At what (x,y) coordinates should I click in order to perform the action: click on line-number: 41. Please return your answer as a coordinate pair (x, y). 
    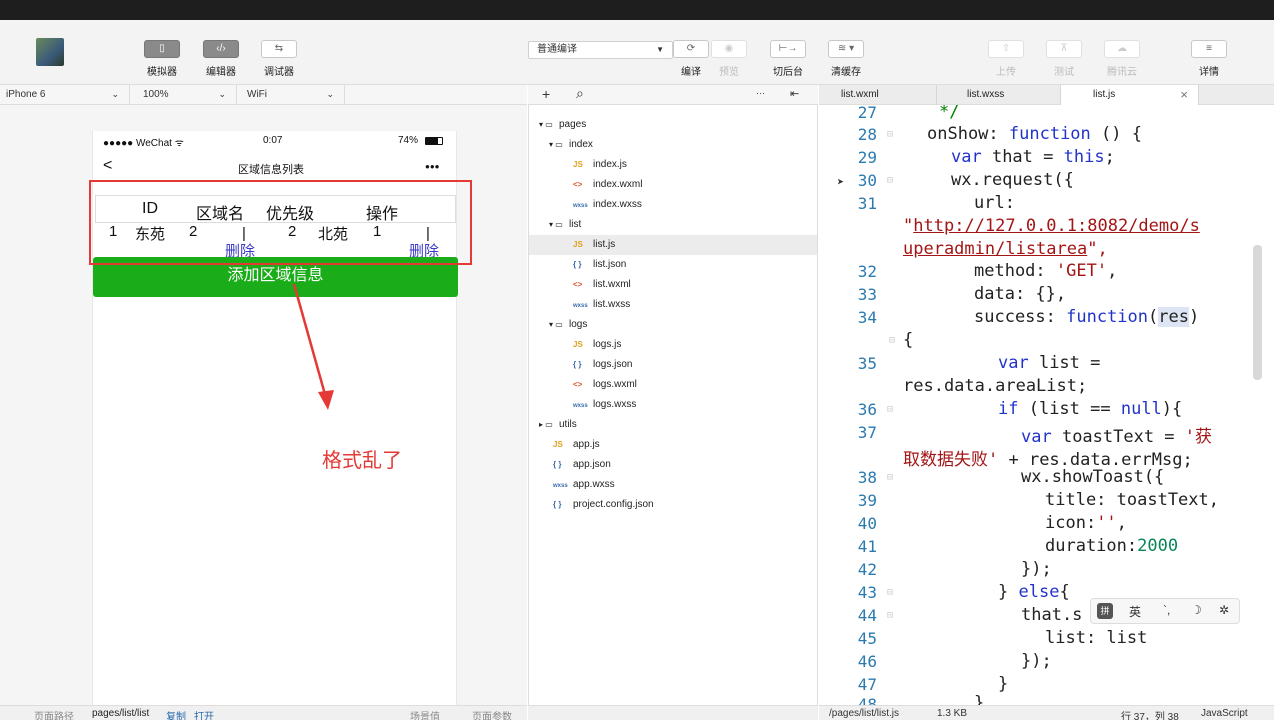
    Looking at the image, I should click on (867, 546).